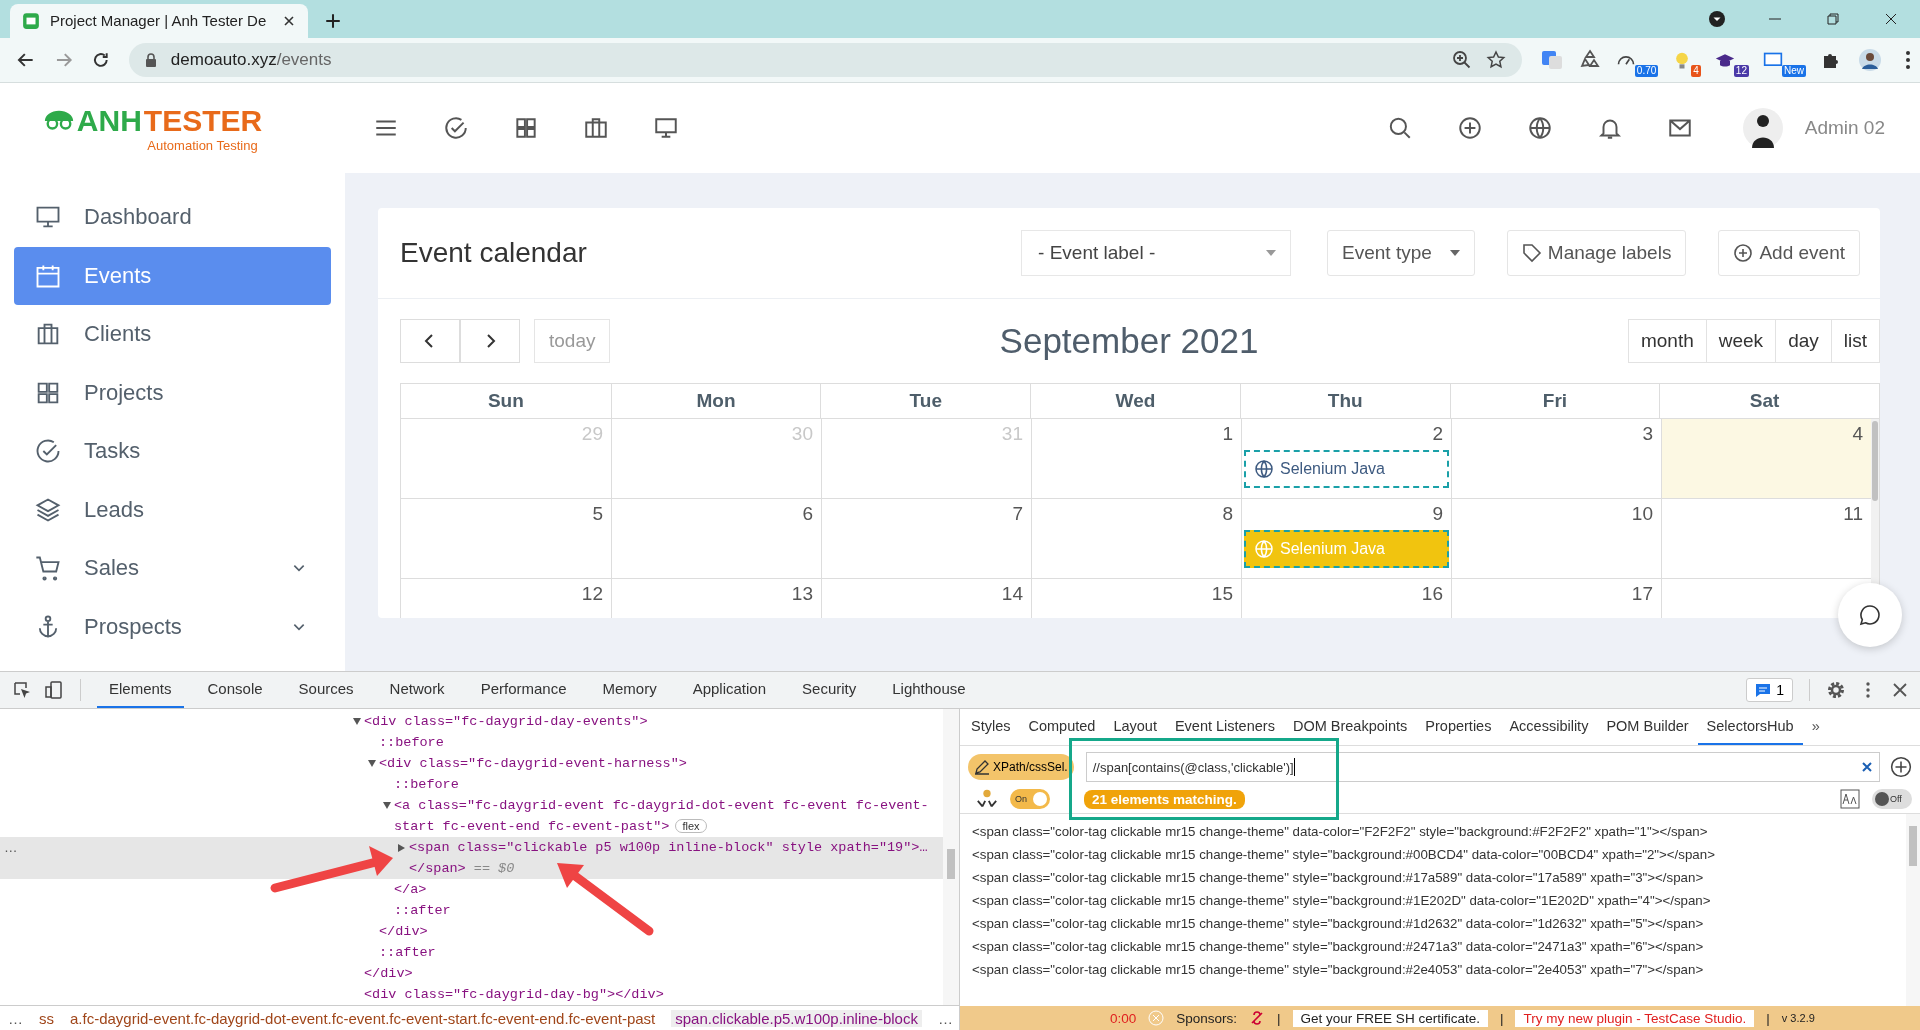  What do you see at coordinates (1769, 690) in the screenshot?
I see `issues-button: 1` at bounding box center [1769, 690].